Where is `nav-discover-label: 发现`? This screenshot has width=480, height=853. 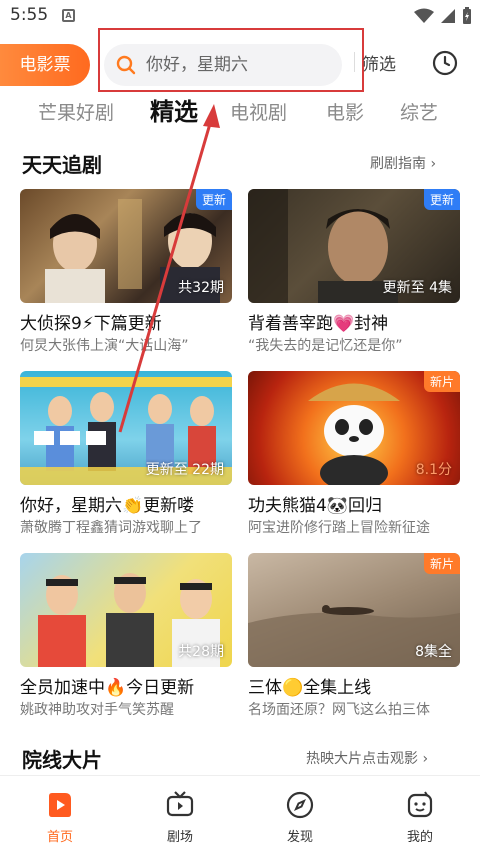
nav-discover-label: 发现 is located at coordinates (299, 837).